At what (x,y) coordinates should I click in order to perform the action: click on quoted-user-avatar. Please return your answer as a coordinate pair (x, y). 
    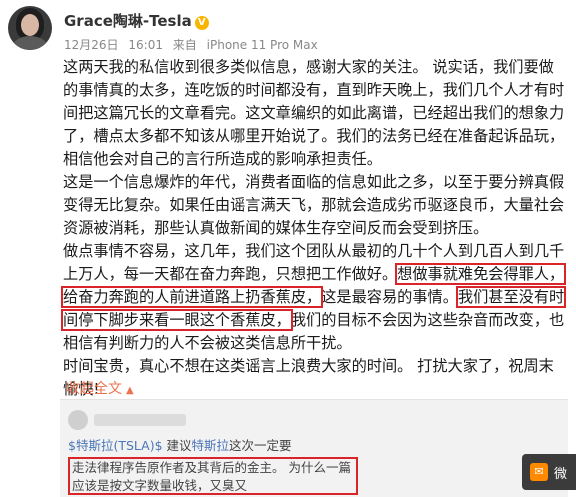
    Looking at the image, I should click on (78, 420).